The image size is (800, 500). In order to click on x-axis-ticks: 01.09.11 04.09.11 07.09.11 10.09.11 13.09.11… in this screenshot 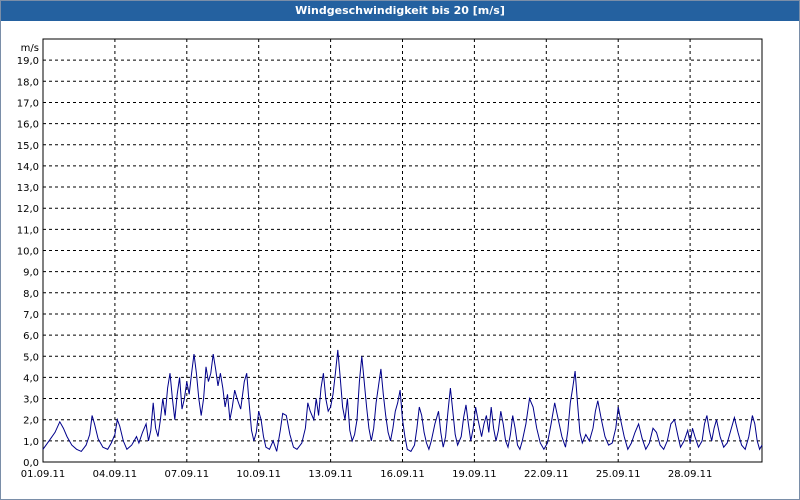, I will do `click(367, 474)`.